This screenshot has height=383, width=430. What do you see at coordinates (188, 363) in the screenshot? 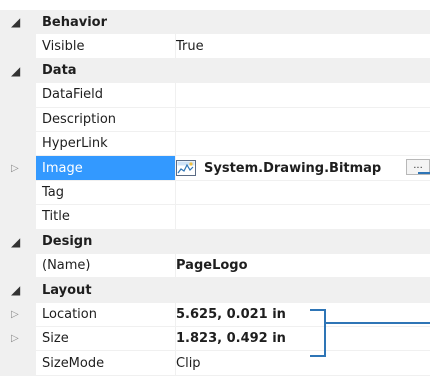
I see `property-value-text: Clip` at bounding box center [188, 363].